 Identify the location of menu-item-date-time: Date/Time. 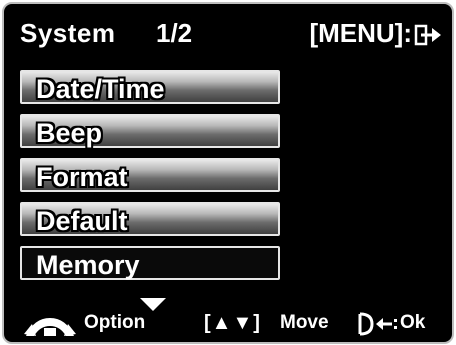
(150, 87).